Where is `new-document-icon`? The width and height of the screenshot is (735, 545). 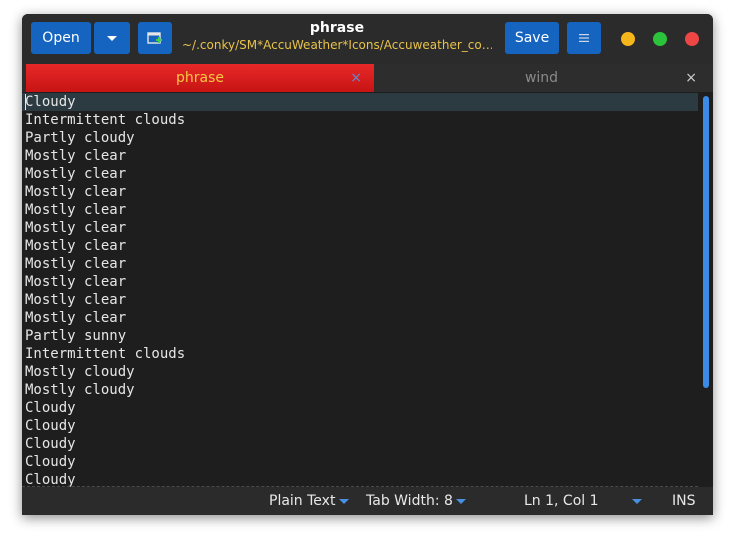
new-document-icon is located at coordinates (154, 38).